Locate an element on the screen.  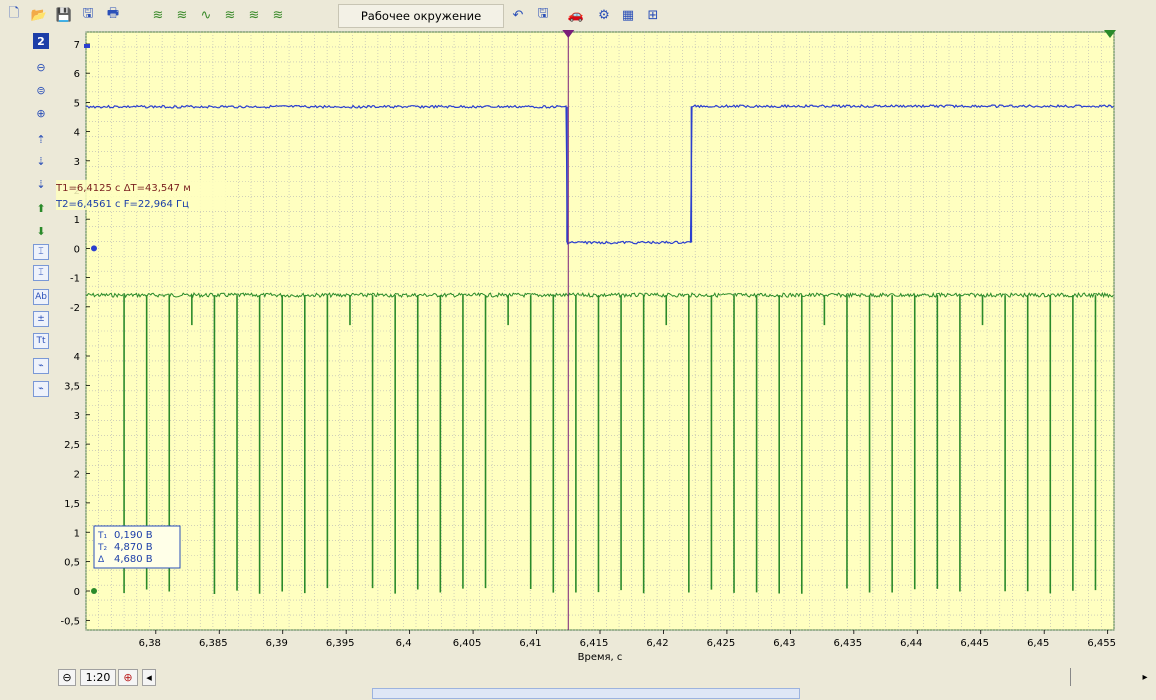
graph-icon: ⌁ is located at coordinates (41, 366).